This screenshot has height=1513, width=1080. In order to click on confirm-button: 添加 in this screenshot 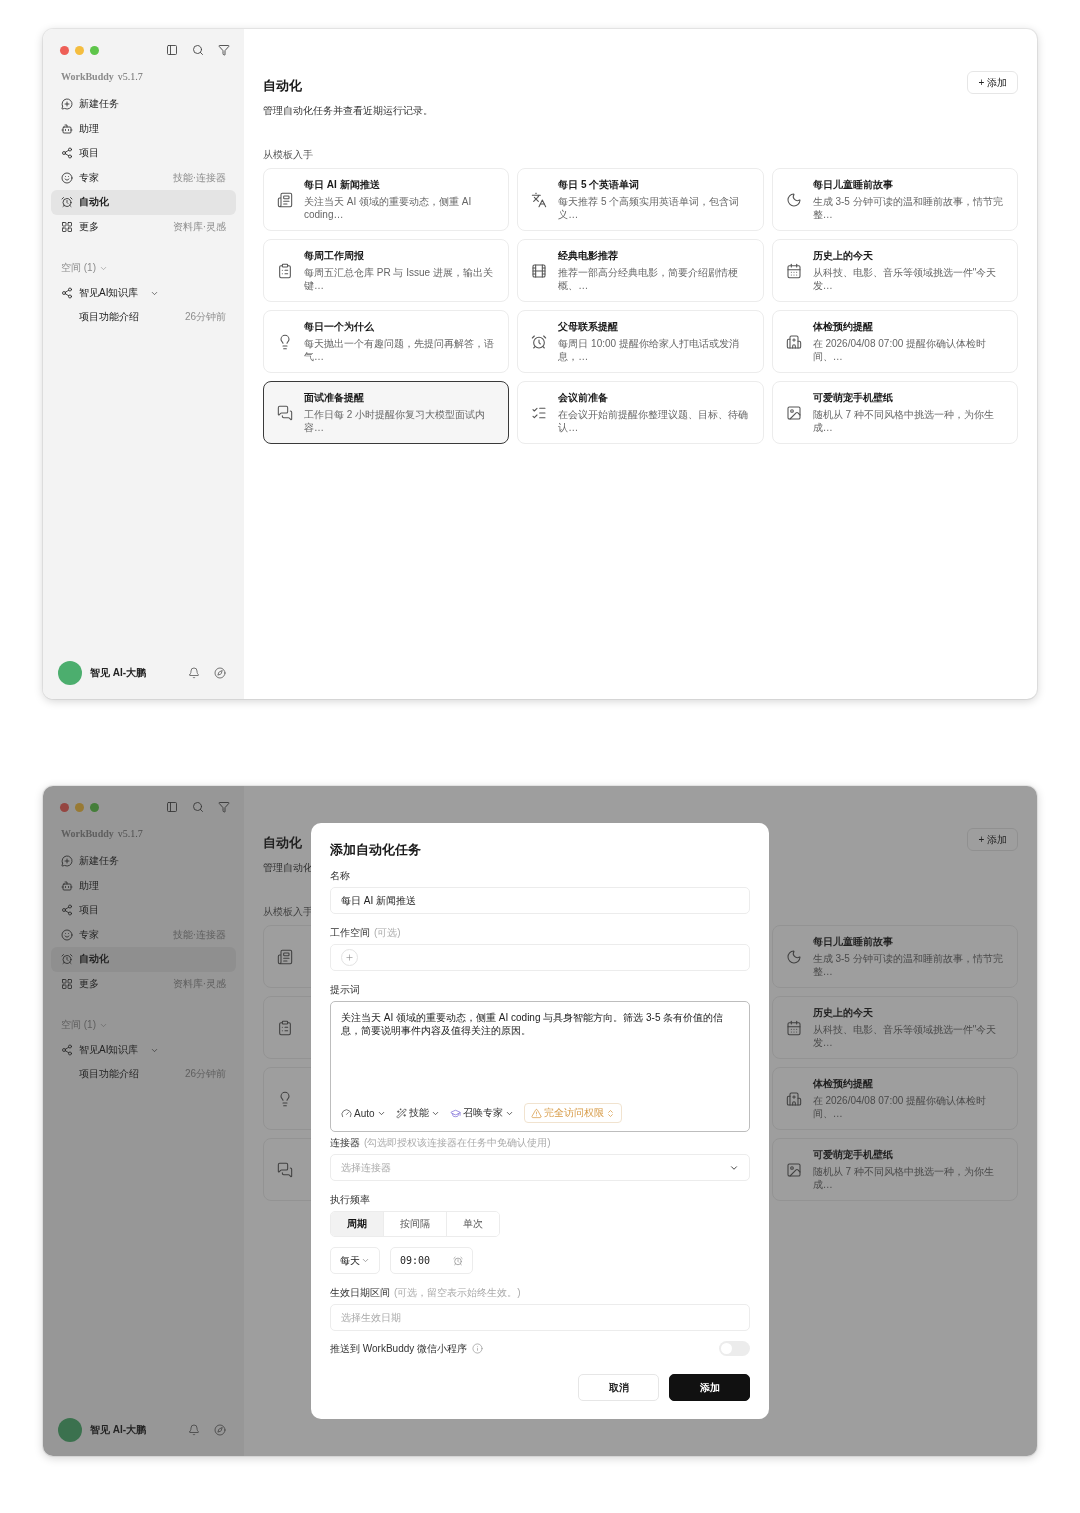, I will do `click(709, 1387)`.